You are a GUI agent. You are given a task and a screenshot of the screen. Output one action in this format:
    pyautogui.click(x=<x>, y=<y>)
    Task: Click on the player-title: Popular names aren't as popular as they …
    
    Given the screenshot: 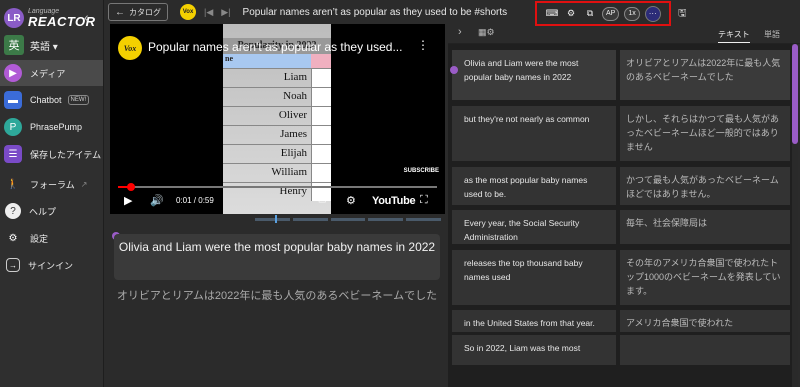 What is the action you would take?
    pyautogui.click(x=275, y=47)
    